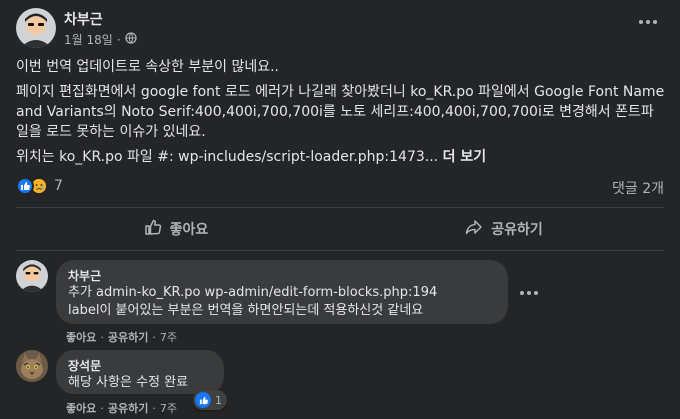 This screenshot has width=680, height=419. I want to click on comment-more-icon, so click(529, 293).